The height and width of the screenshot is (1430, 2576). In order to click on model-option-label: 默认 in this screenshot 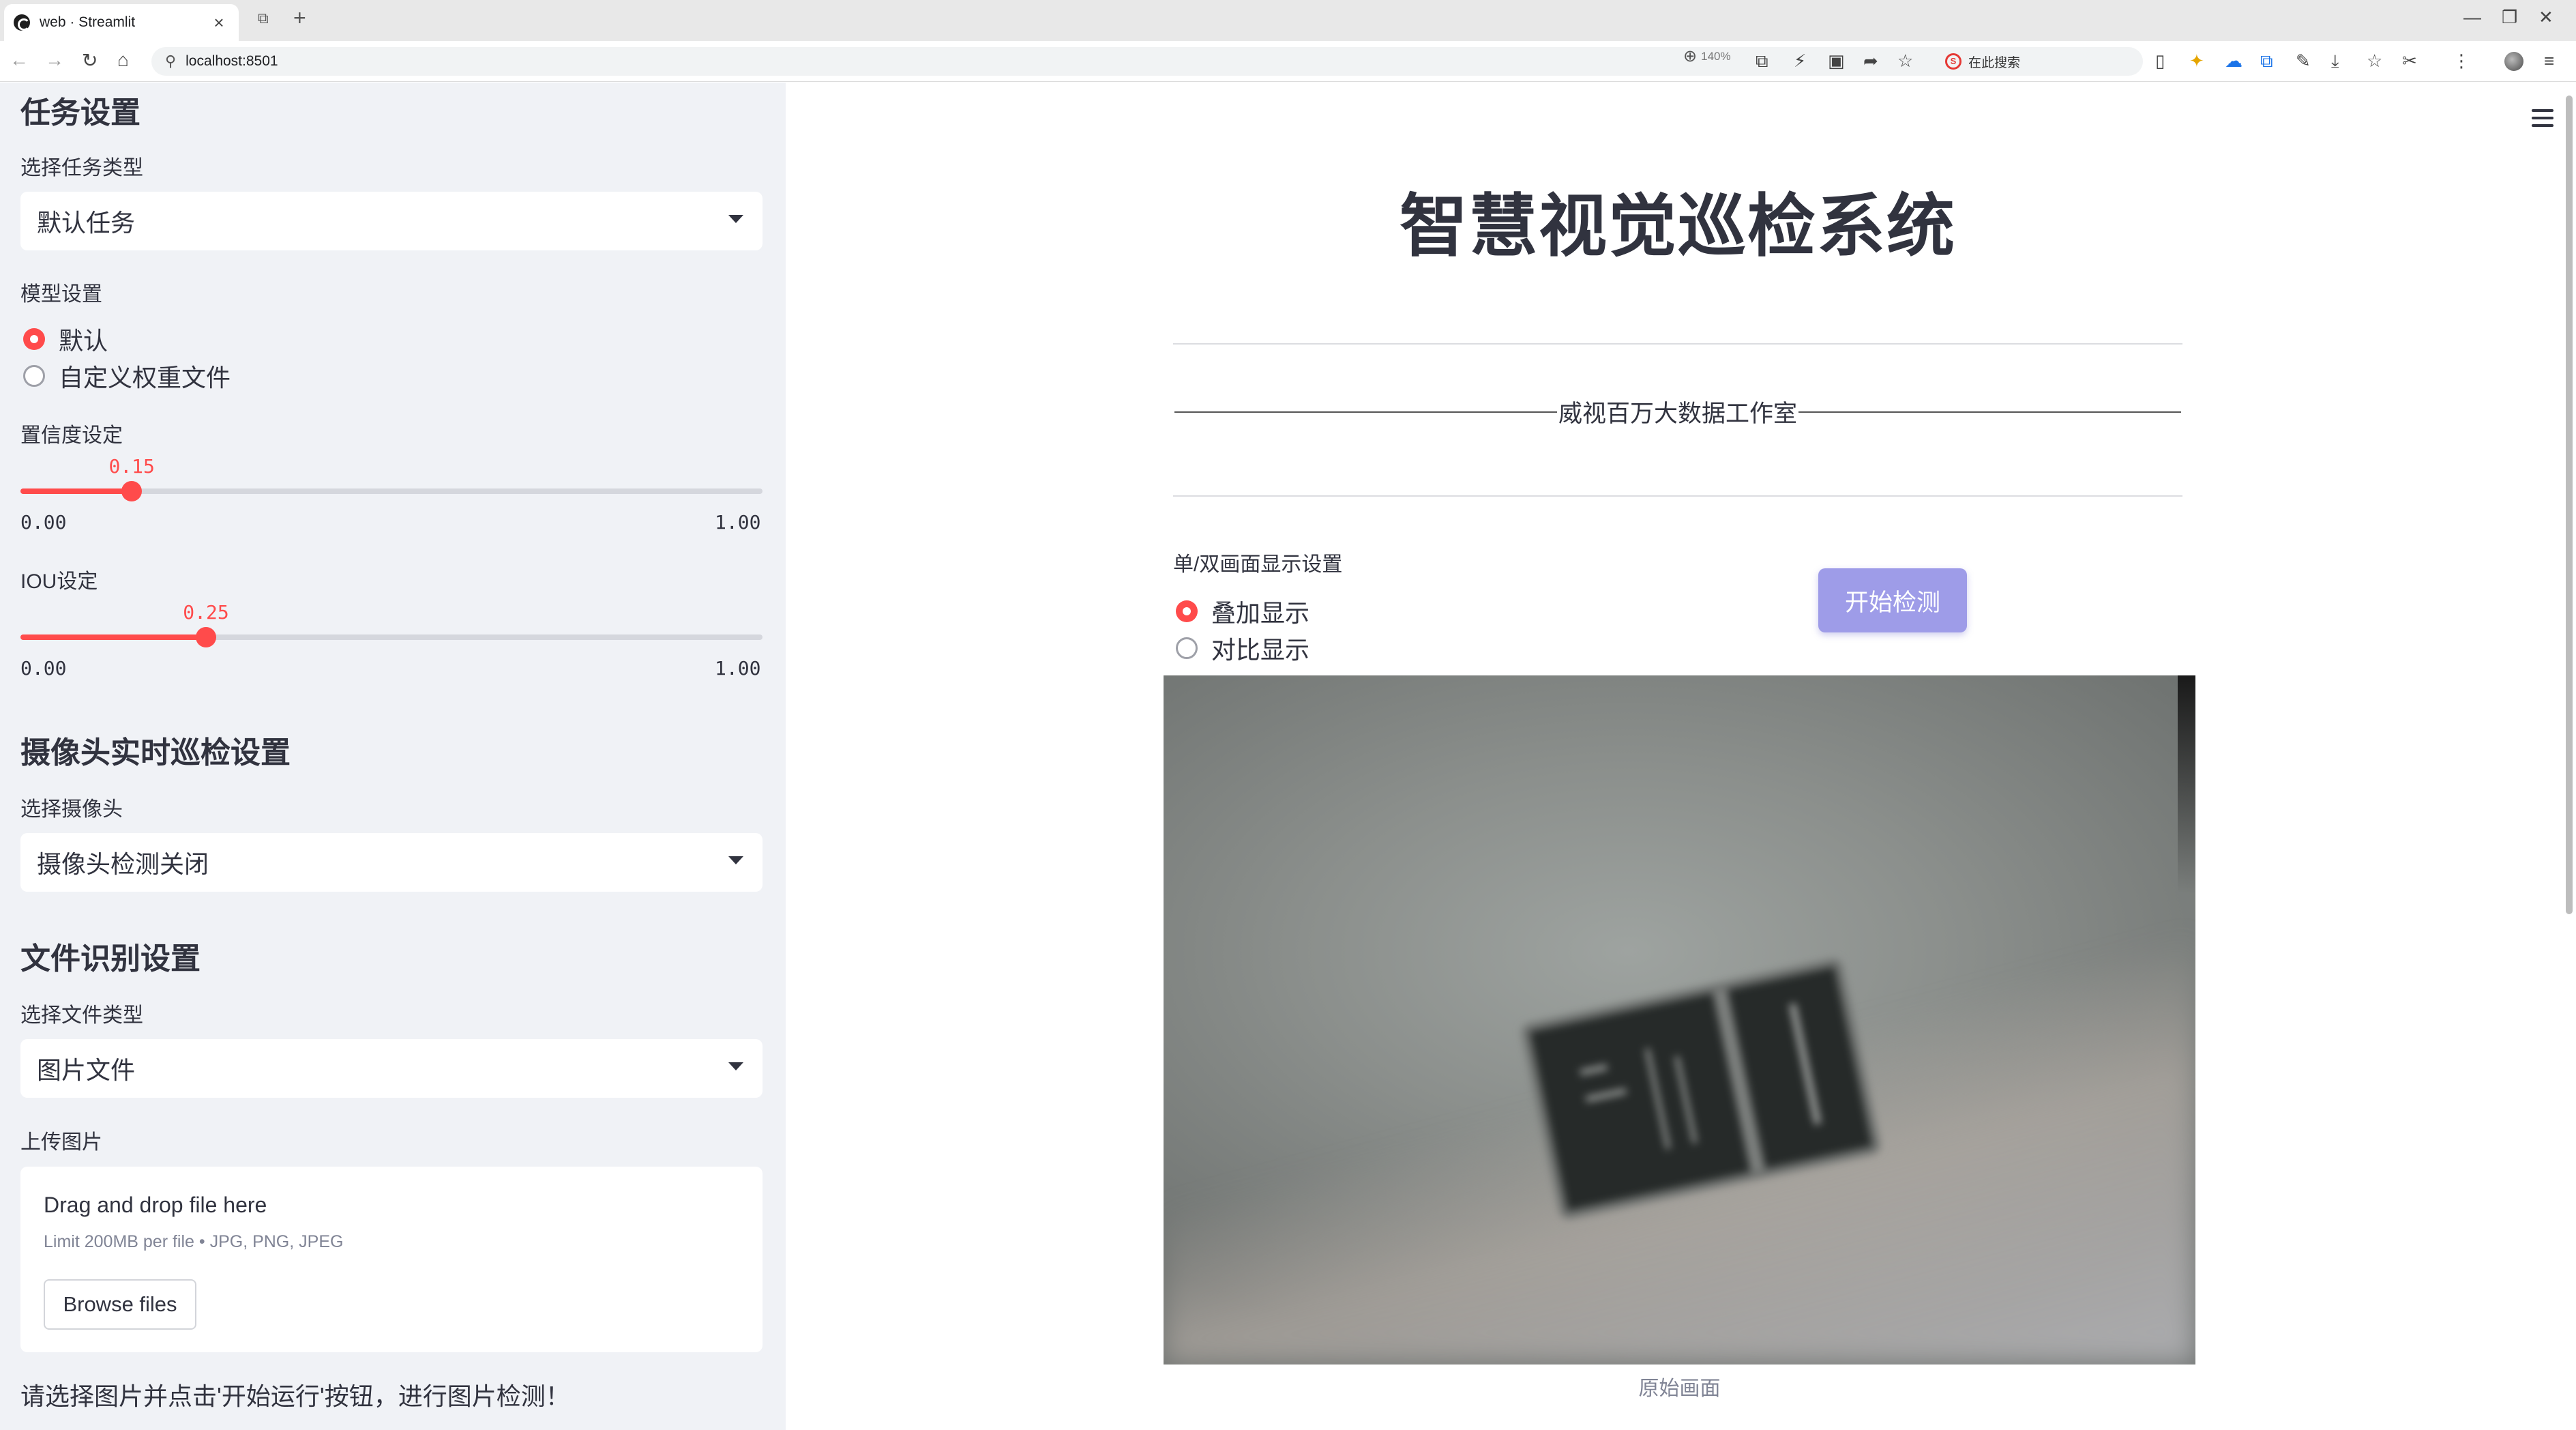, I will do `click(83, 341)`.